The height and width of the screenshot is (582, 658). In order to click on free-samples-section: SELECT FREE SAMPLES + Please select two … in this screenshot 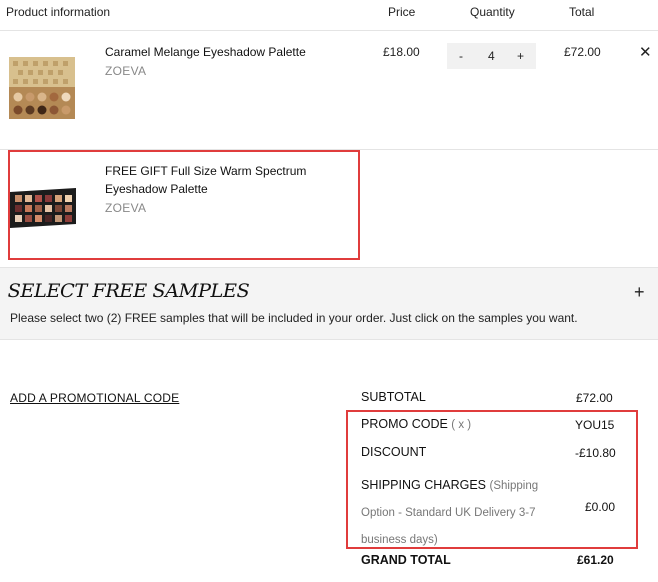, I will do `click(329, 304)`.